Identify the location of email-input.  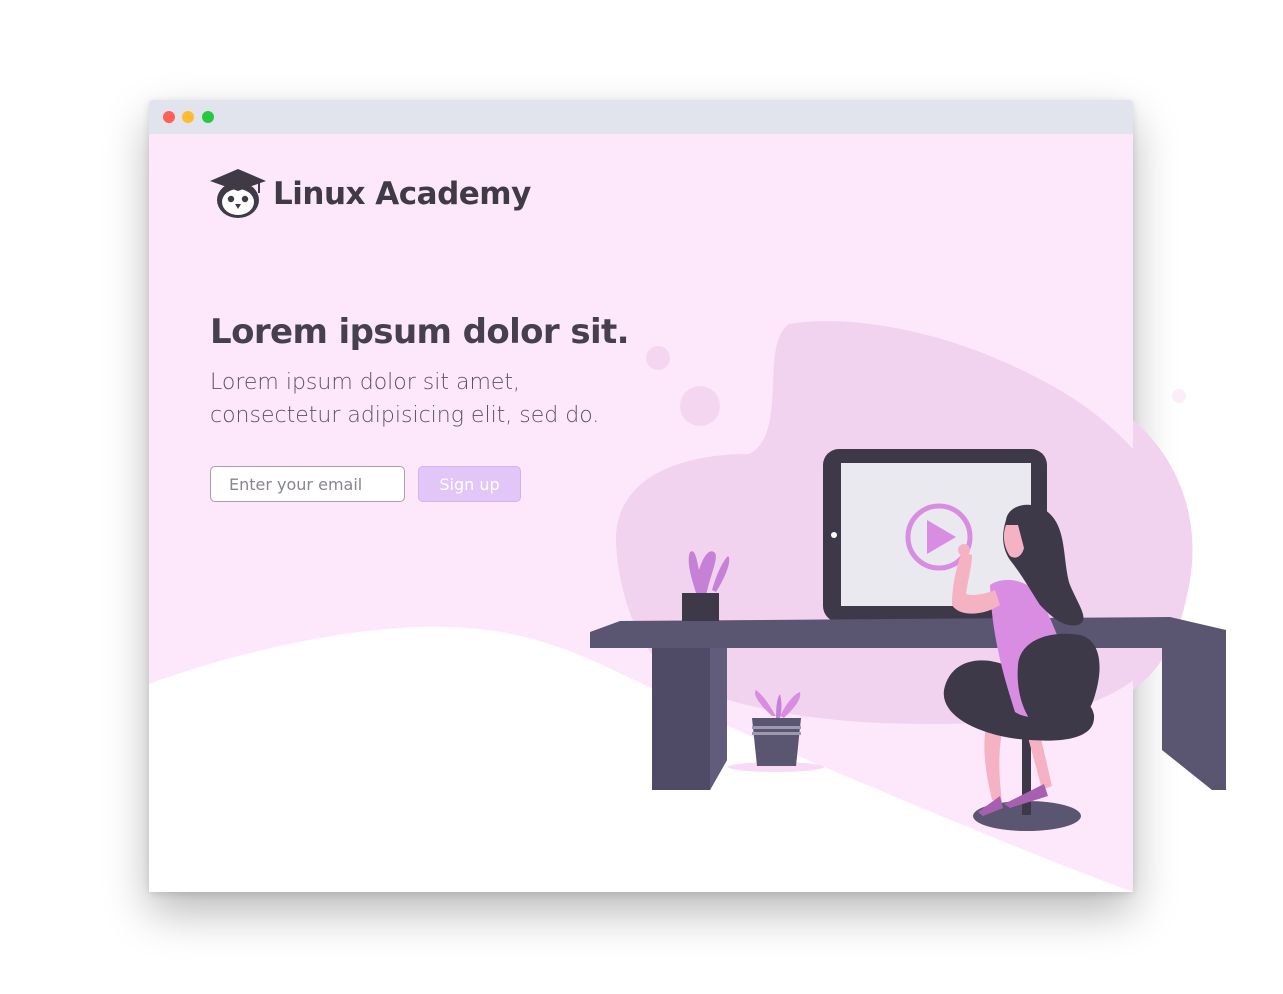
(307, 484).